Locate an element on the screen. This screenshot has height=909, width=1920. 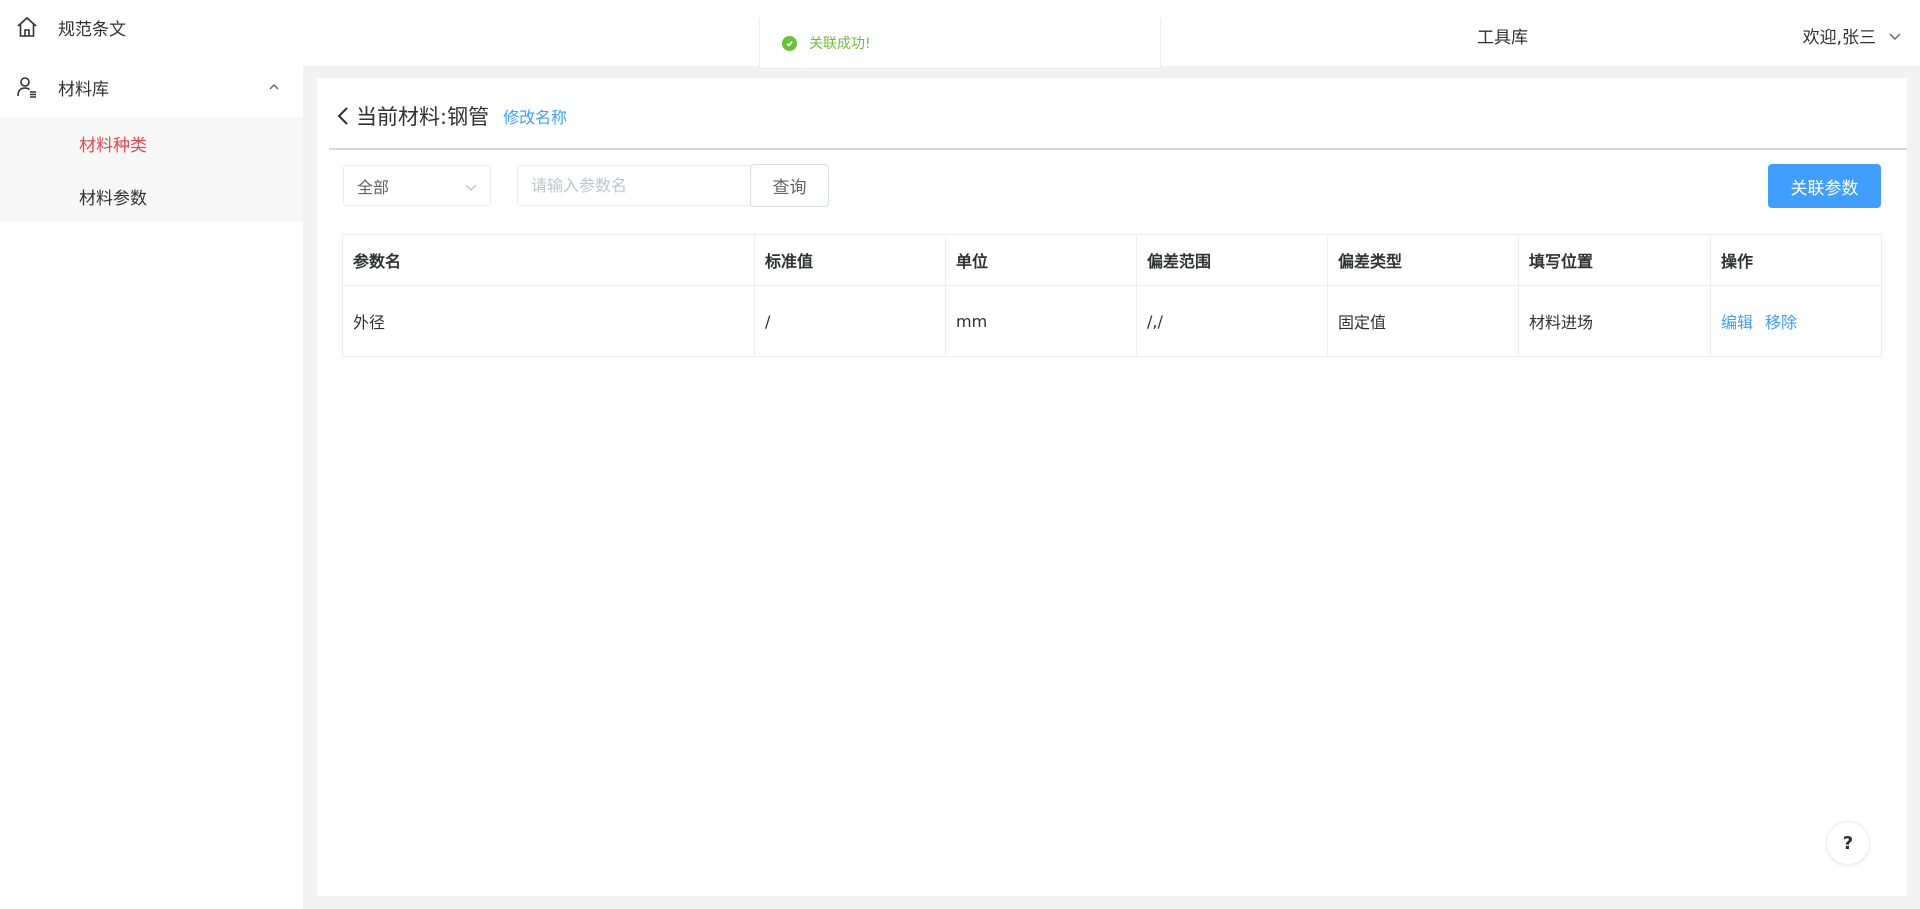
page-titlebar: 当前材料:钢管 修改名称 is located at coordinates (450, 116).